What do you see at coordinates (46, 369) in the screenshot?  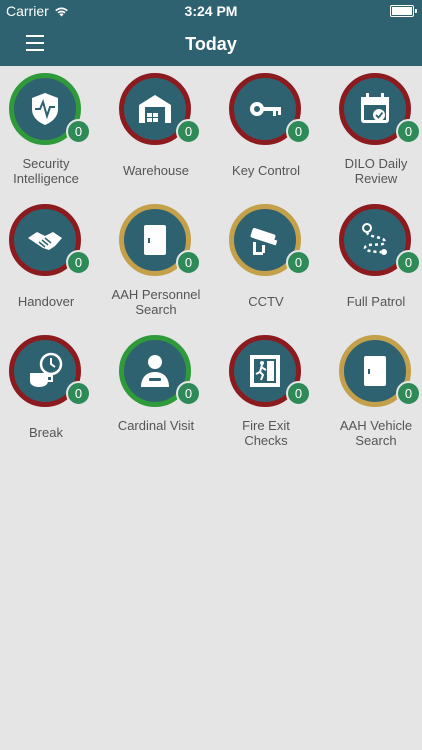 I see `coffee-clock-icon` at bounding box center [46, 369].